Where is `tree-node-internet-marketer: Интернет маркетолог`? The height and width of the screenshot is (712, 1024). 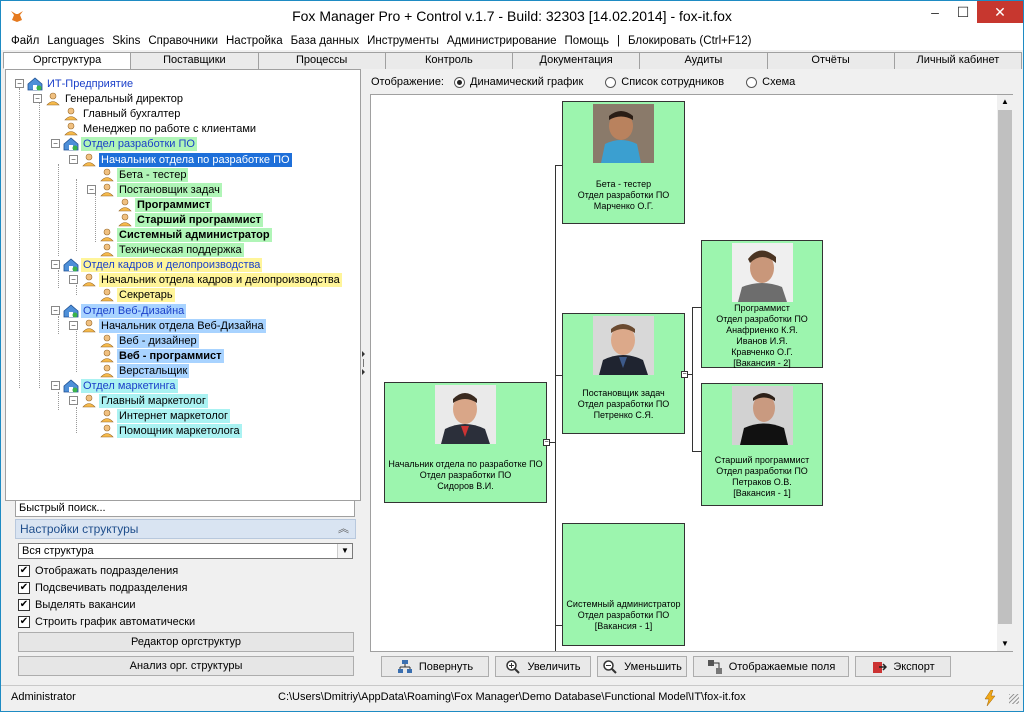
tree-node-internet-marketer: Интернет маркетолог is located at coordinates (159, 415).